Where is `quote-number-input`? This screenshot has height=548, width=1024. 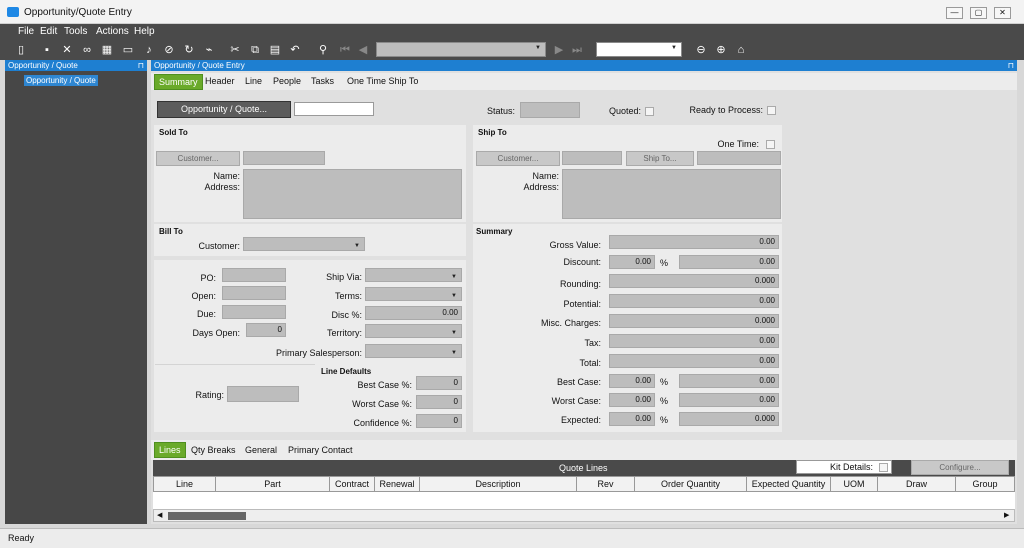
quote-number-input is located at coordinates (334, 109).